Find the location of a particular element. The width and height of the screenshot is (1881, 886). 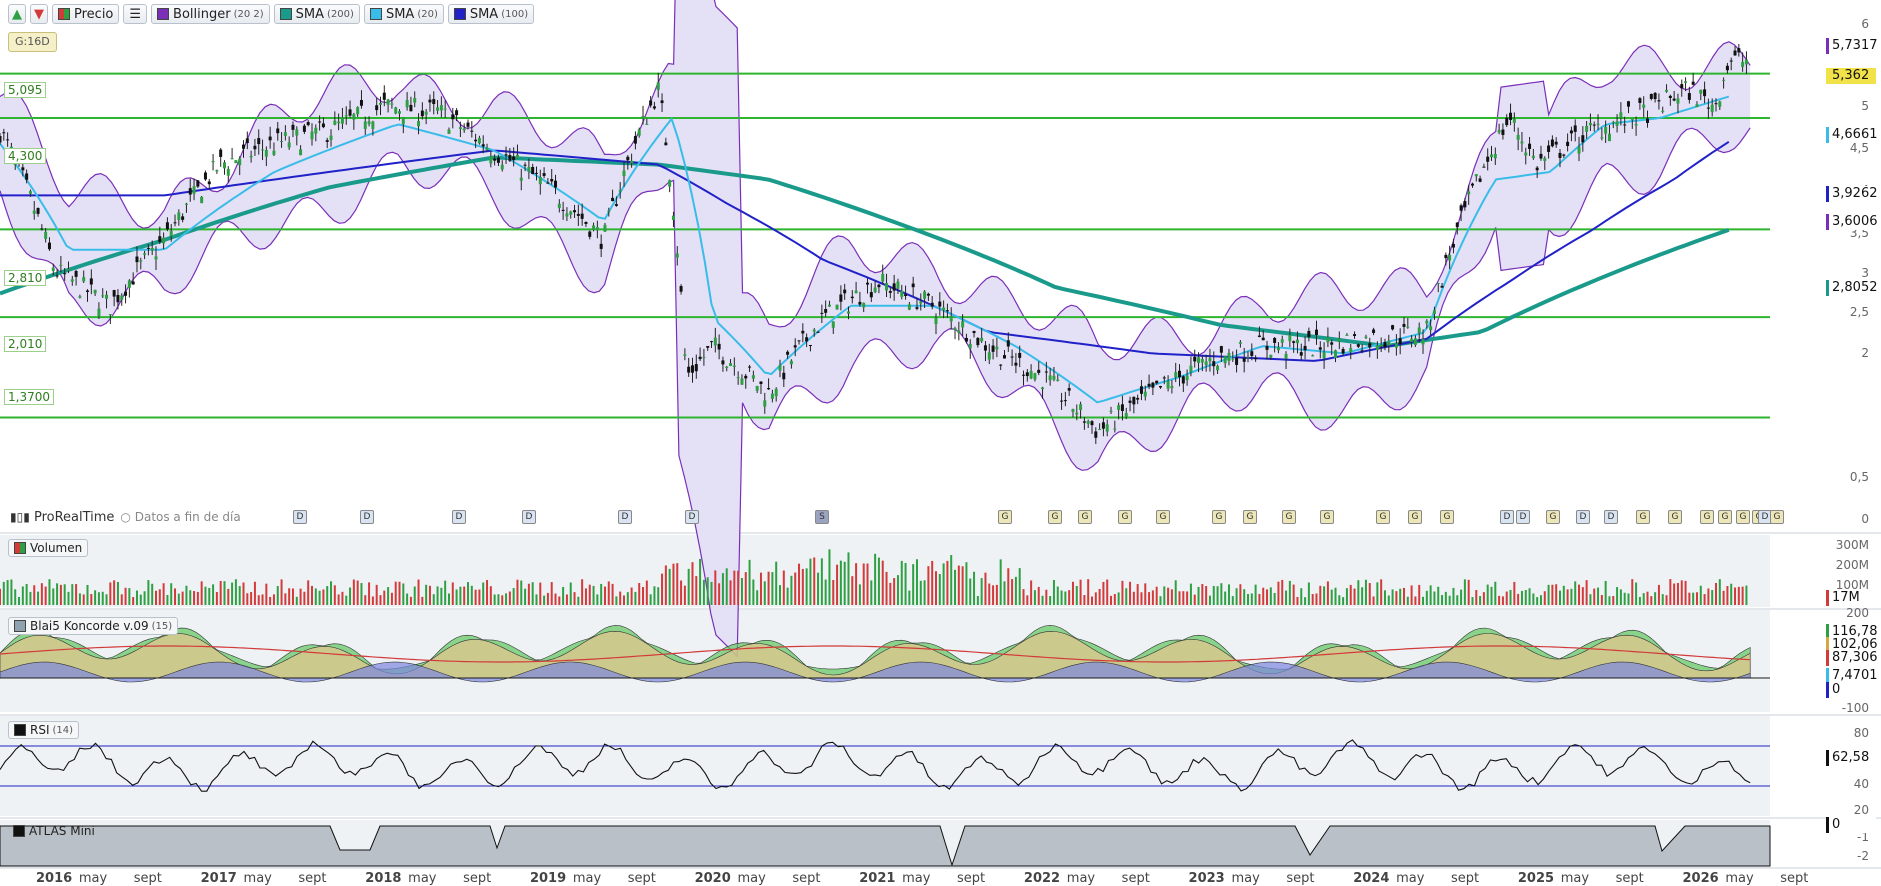

indicator-list-button: ☰ is located at coordinates (135, 14).